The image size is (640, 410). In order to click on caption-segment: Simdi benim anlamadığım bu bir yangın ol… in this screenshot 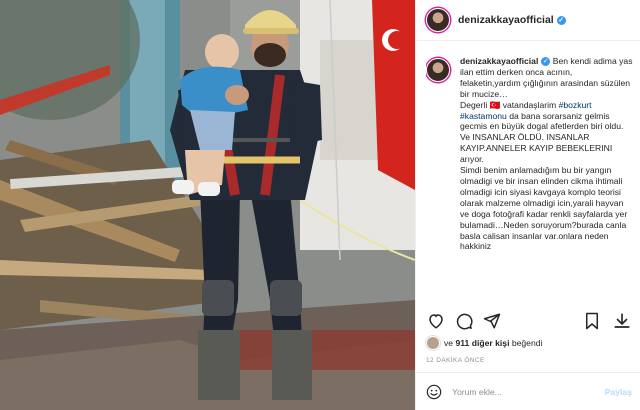, I will do `click(544, 208)`.